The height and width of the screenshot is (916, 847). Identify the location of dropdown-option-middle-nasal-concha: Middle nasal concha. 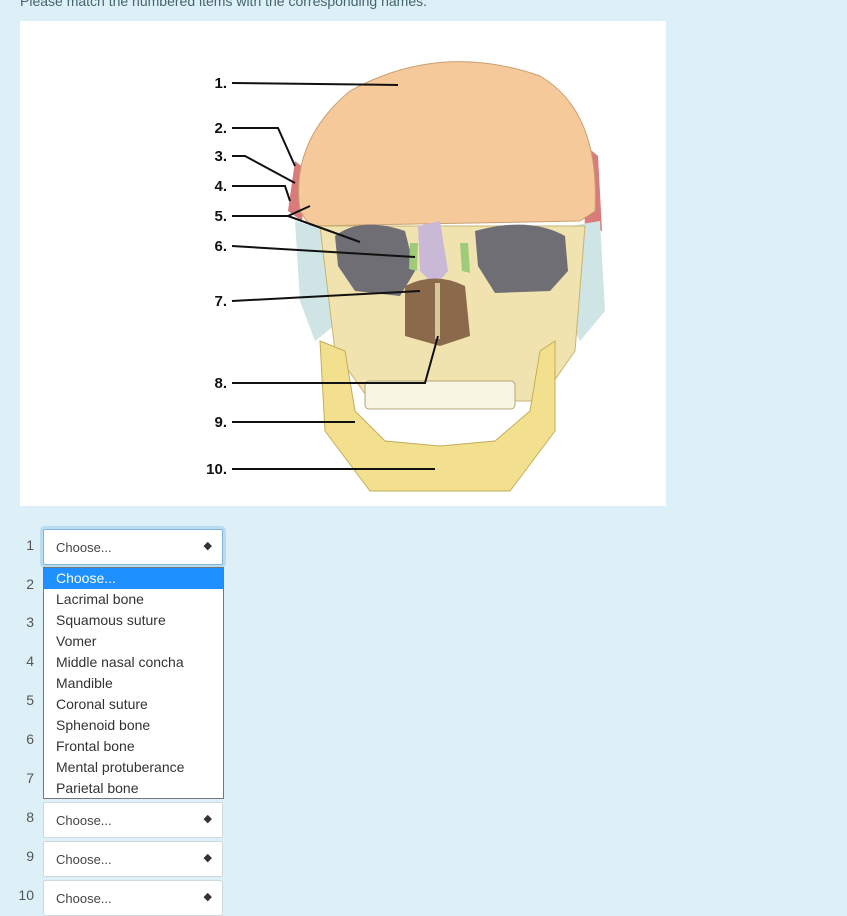
(133, 662).